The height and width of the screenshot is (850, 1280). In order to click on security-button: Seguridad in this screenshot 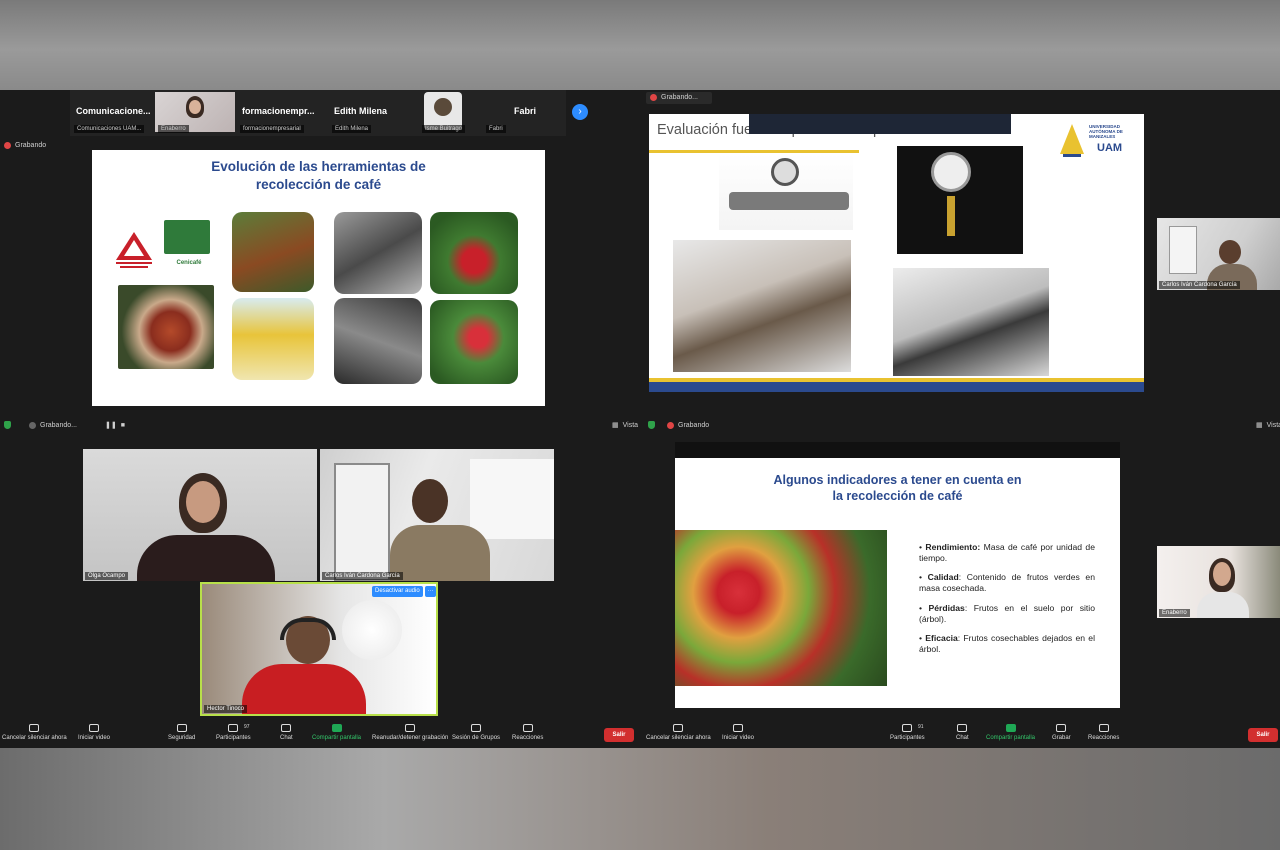, I will do `click(181, 732)`.